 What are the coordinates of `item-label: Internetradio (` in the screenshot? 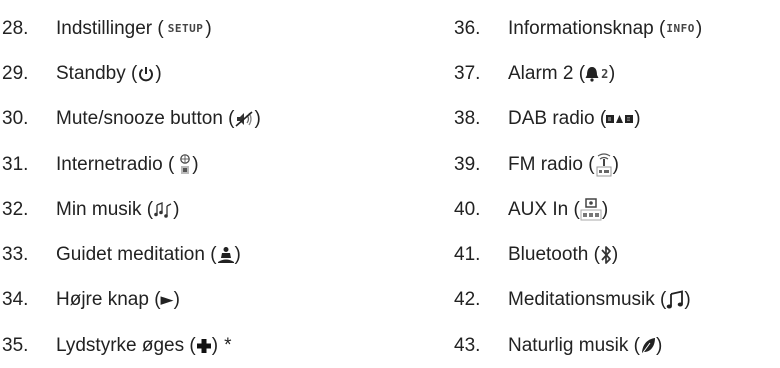 It's located at (115, 164).